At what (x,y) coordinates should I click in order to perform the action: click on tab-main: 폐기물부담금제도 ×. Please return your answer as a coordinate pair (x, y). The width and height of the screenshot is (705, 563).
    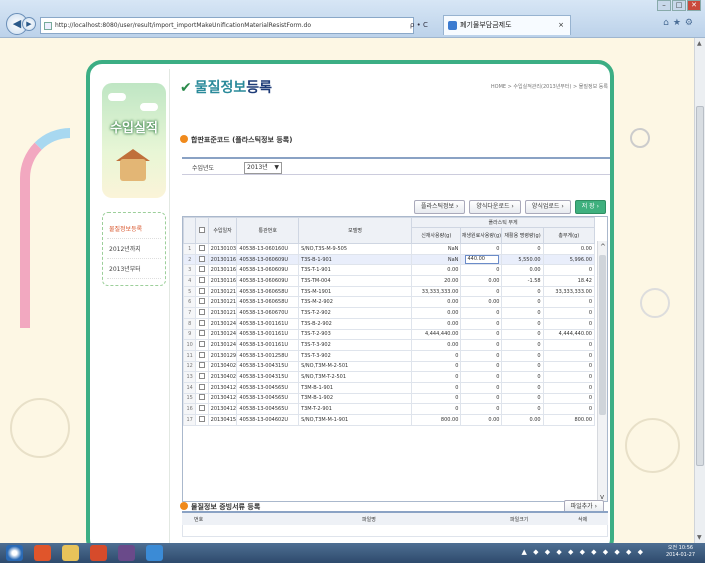
    Looking at the image, I should click on (507, 25).